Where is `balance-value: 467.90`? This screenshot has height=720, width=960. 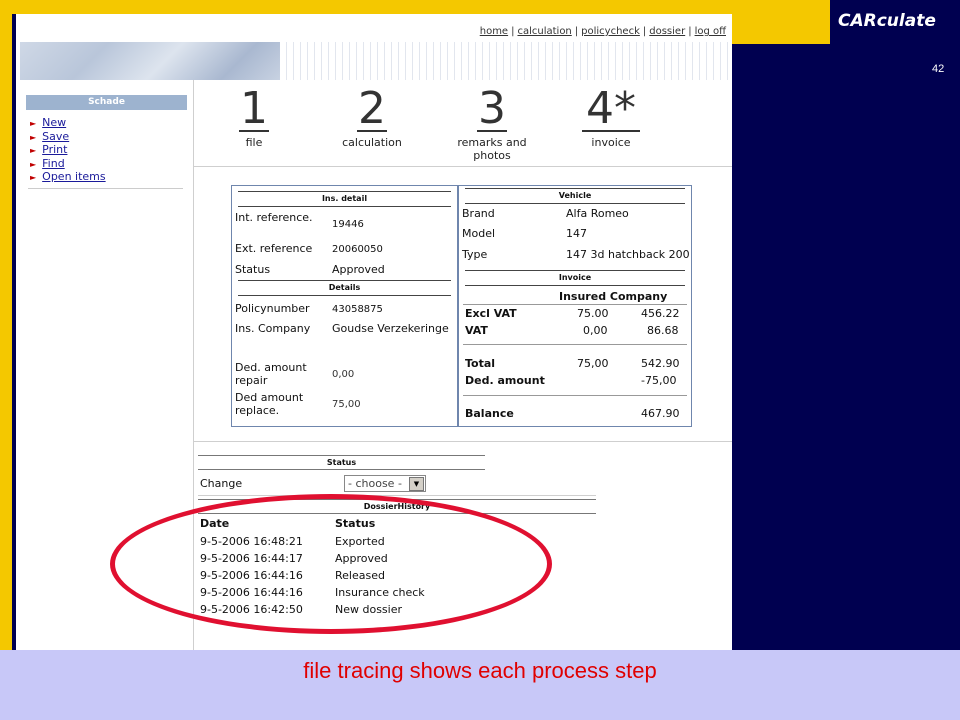 balance-value: 467.90 is located at coordinates (660, 413).